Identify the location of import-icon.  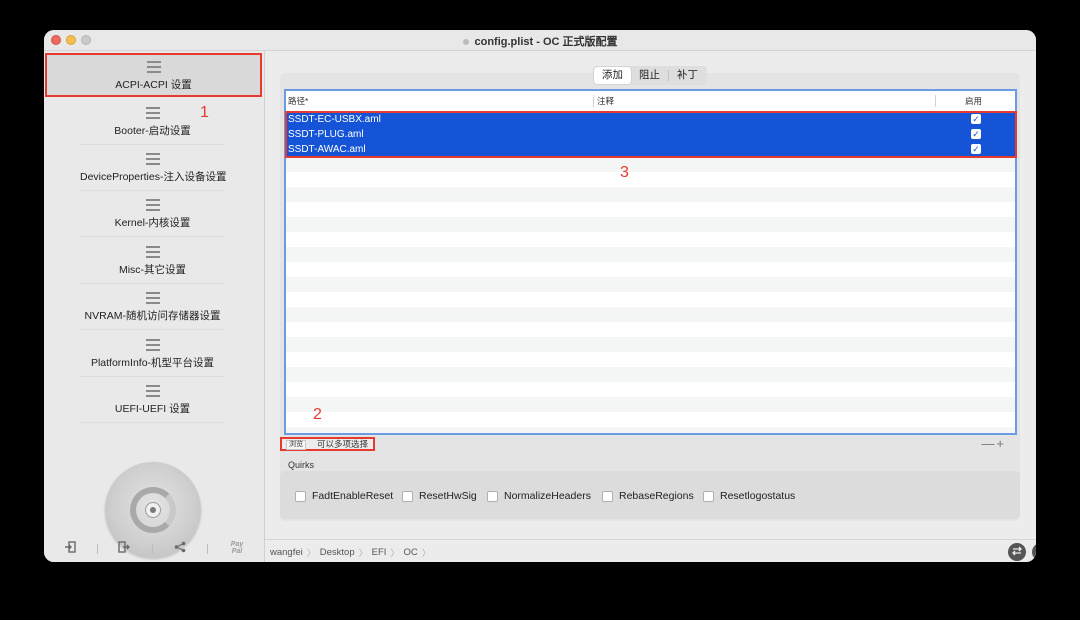
(70, 547).